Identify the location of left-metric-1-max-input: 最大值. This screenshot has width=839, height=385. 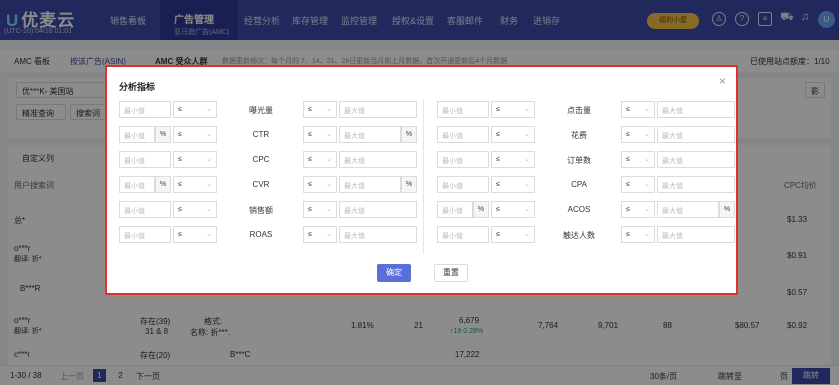
(378, 109).